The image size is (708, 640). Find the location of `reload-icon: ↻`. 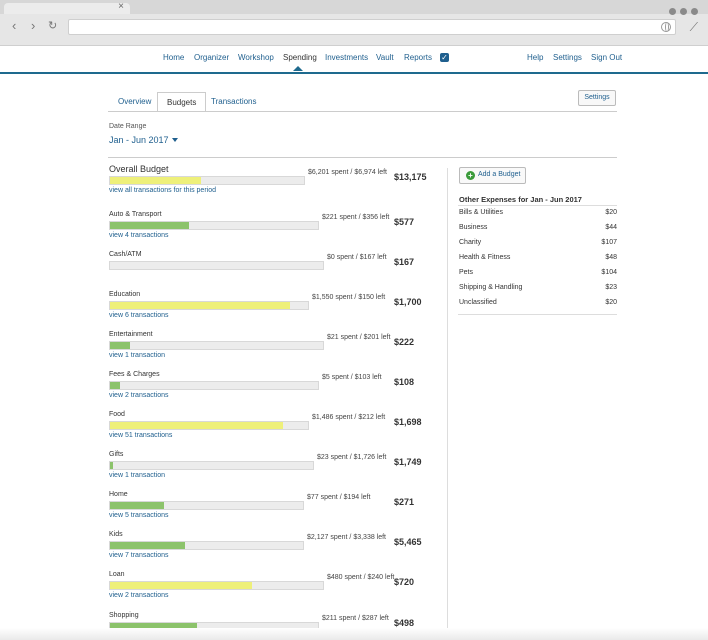

reload-icon: ↻ is located at coordinates (52, 26).